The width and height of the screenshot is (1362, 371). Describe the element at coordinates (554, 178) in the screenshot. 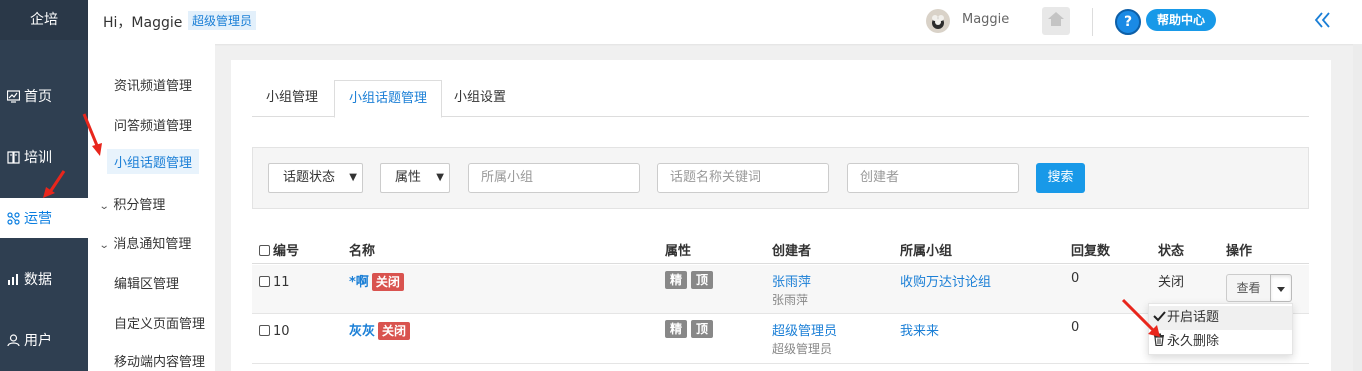

I see `group-input: 所属小组` at that location.